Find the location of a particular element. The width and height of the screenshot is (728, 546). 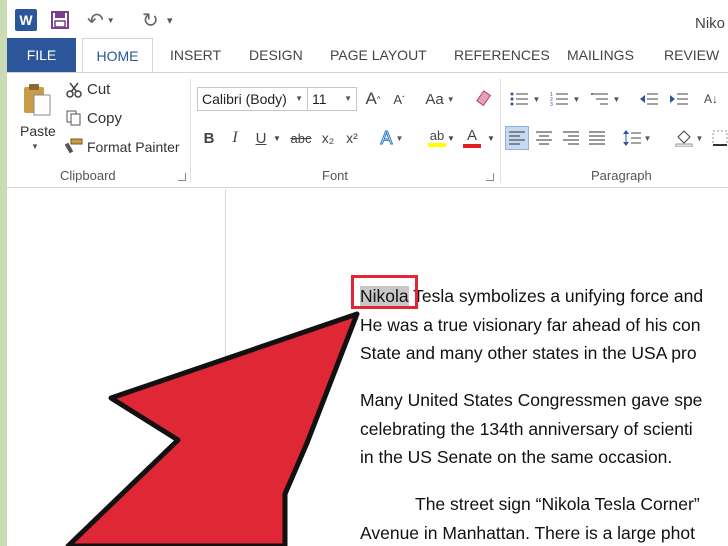

font-name-value: Calibri (Body) is located at coordinates (244, 99).